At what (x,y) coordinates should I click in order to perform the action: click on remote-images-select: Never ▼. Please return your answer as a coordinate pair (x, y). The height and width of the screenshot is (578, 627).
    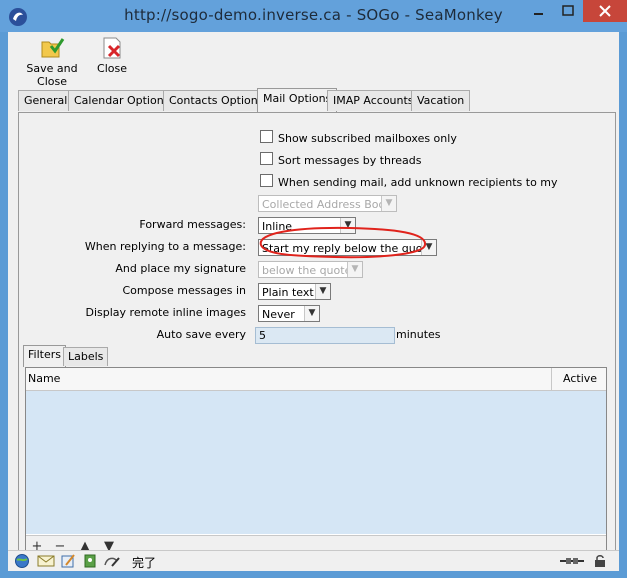
    Looking at the image, I should click on (289, 313).